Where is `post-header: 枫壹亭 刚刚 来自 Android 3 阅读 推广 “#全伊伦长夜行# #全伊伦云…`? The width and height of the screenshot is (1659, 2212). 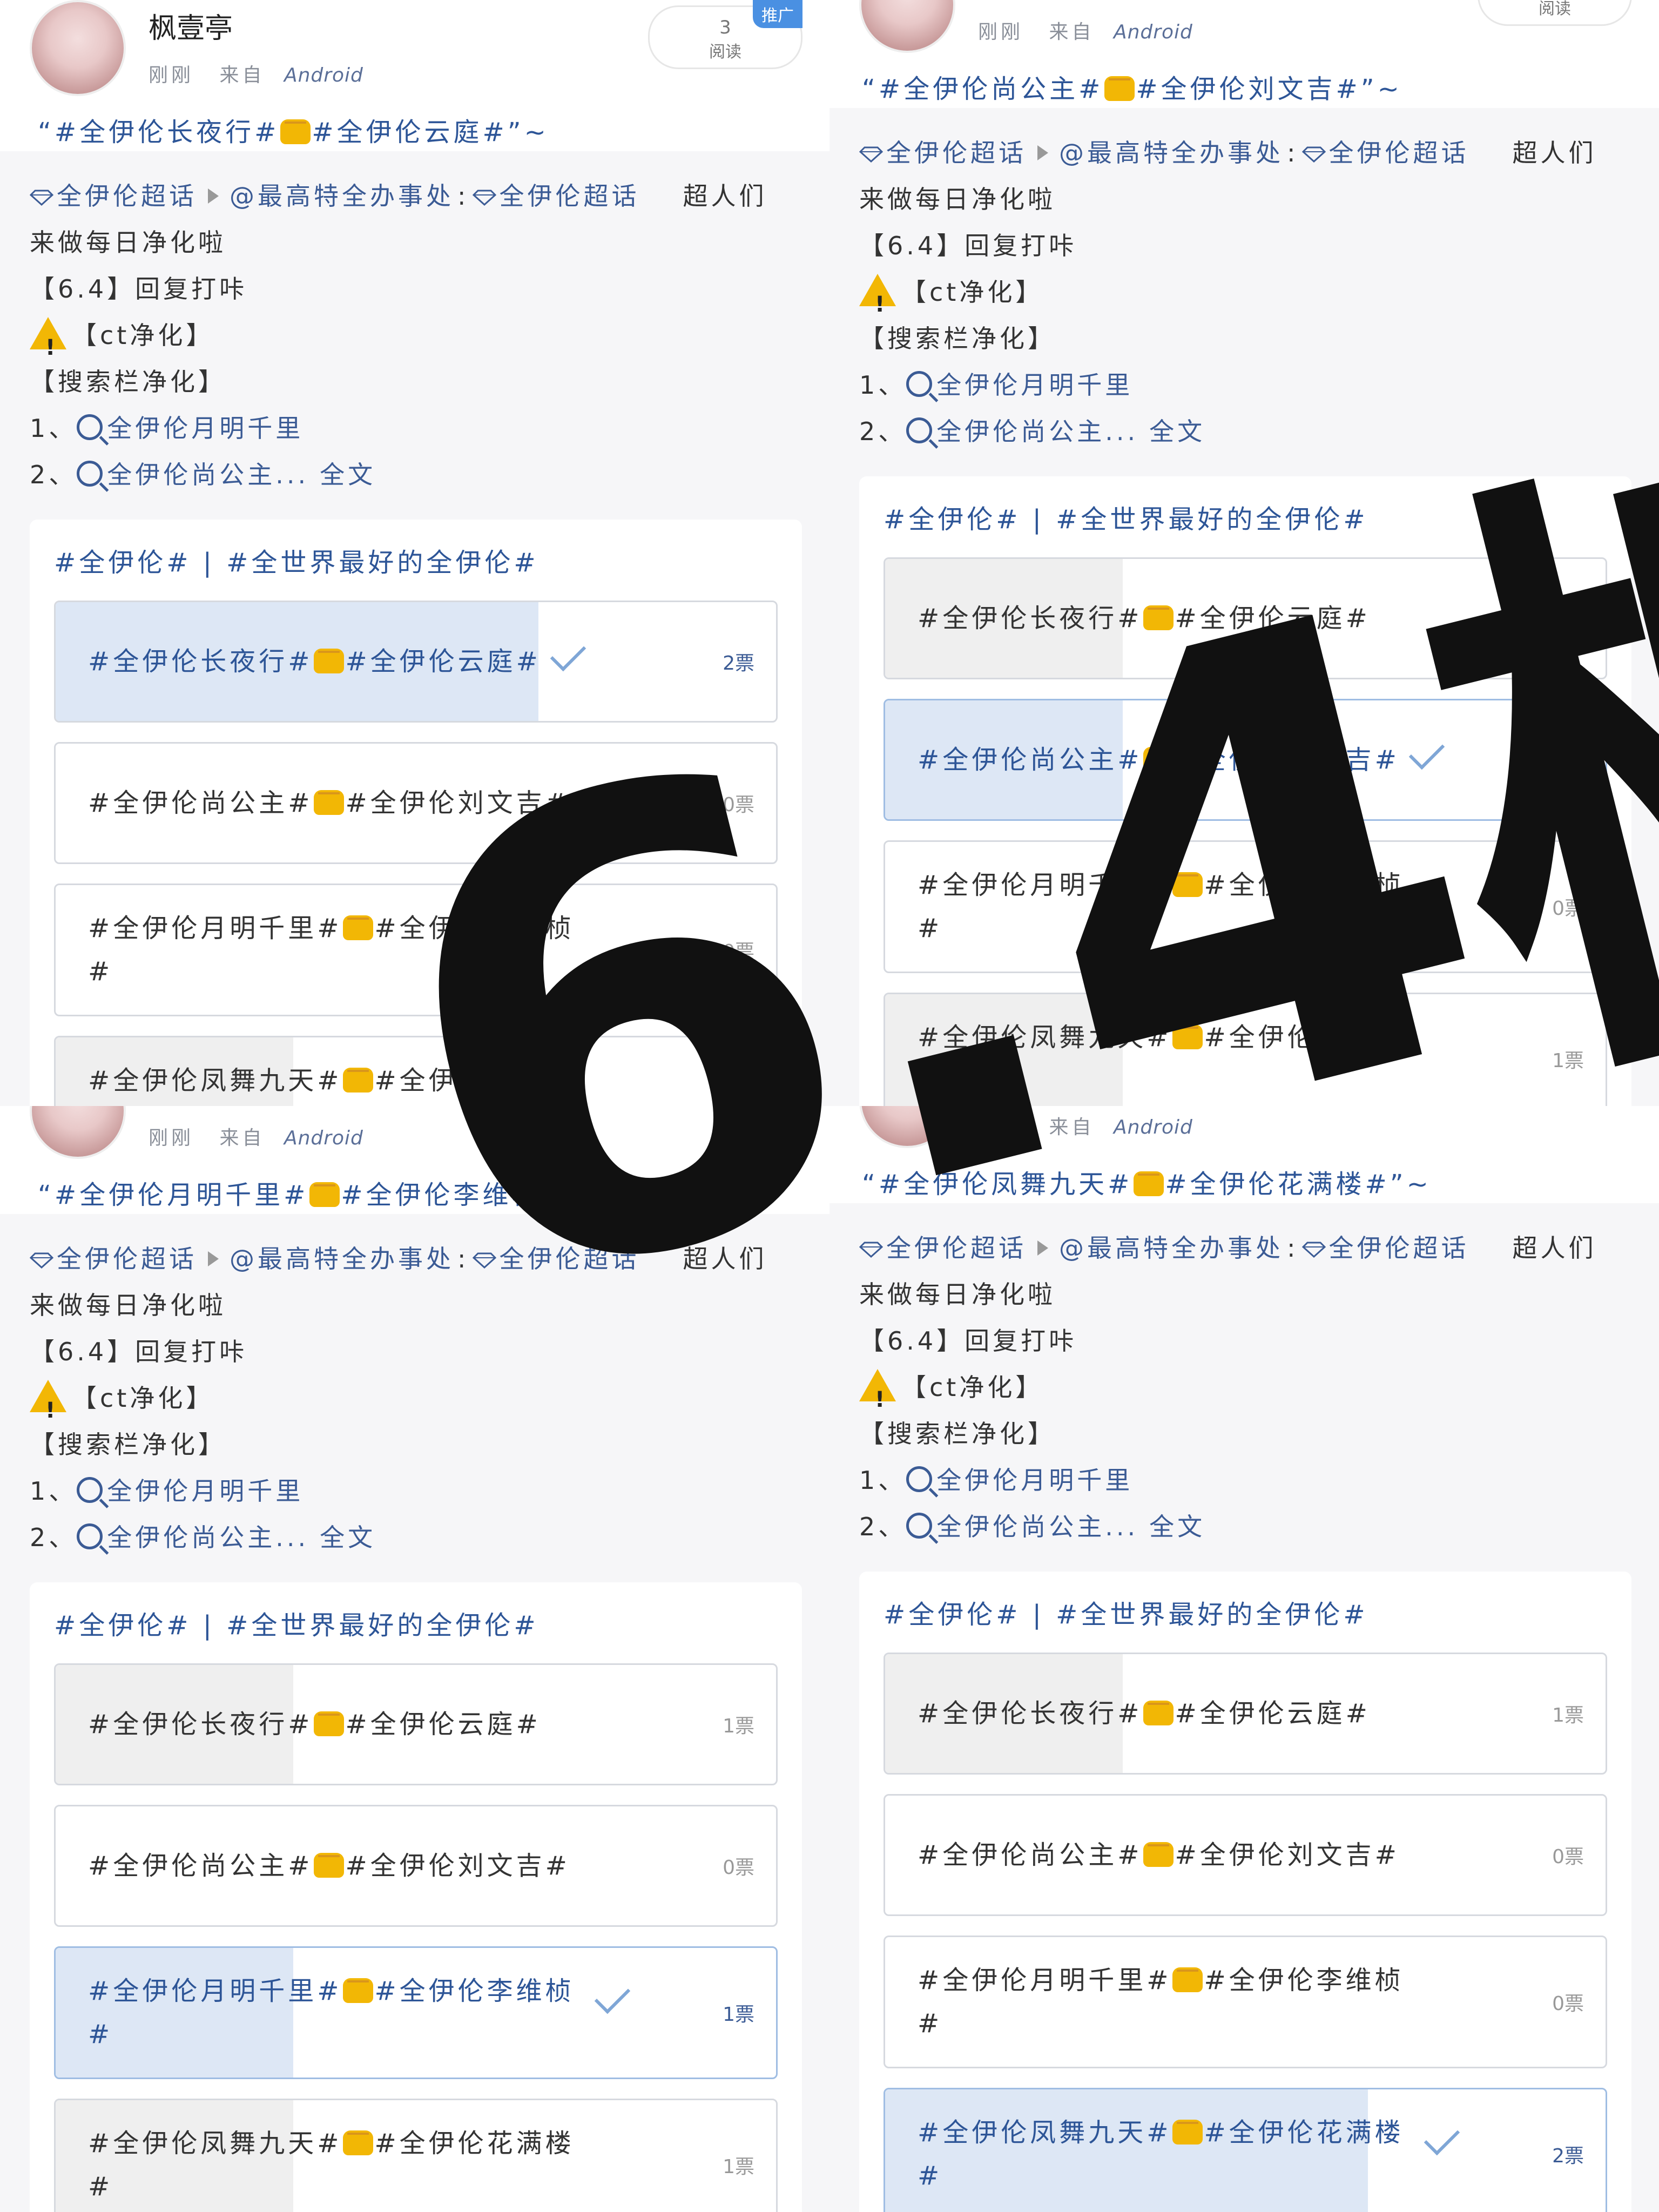 post-header: 枫壹亭 刚刚 来自 Android 3 阅读 推广 “#全伊伦长夜行# #全伊伦云… is located at coordinates (415, 75).